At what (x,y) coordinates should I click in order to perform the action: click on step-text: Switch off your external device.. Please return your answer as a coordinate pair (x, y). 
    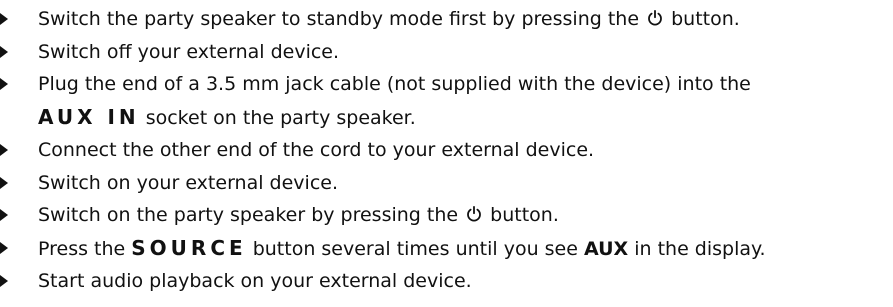
    Looking at the image, I should click on (189, 51).